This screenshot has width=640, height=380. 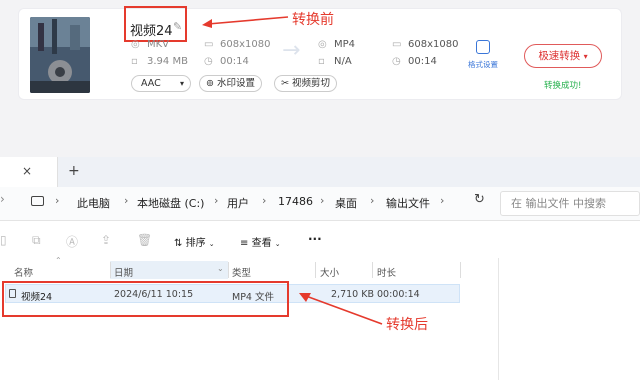 What do you see at coordinates (386, 272) in the screenshot?
I see `column-header-duration: 时长` at bounding box center [386, 272].